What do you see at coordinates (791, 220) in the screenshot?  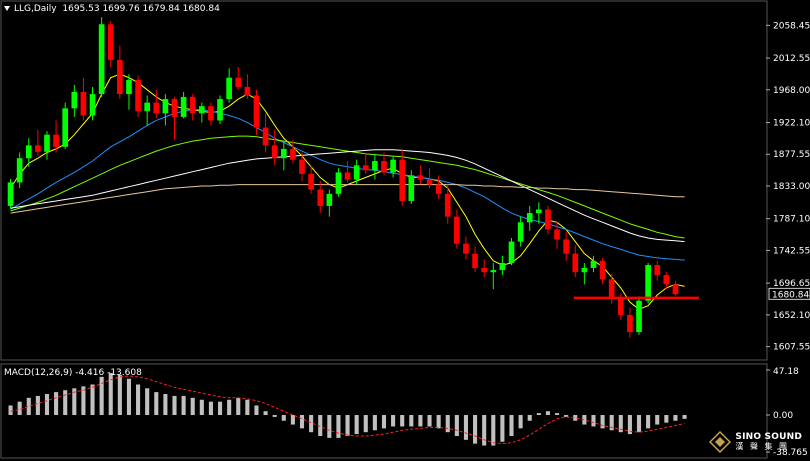 I see `price-tick-label: 1787.10` at bounding box center [791, 220].